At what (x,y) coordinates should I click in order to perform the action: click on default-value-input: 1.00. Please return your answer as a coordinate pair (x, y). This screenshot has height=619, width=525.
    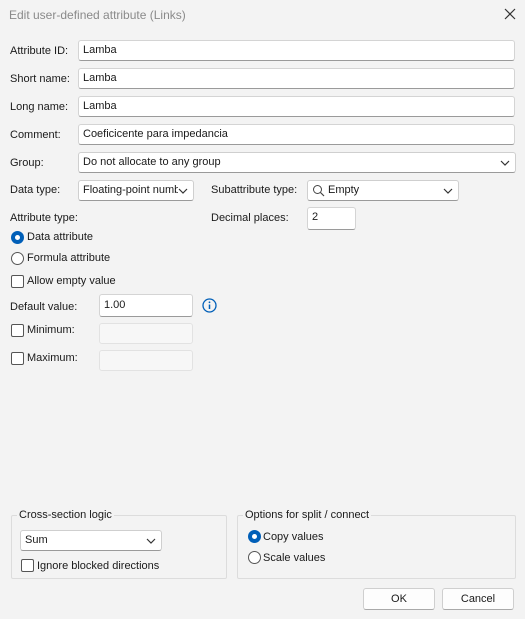
    Looking at the image, I should click on (146, 305).